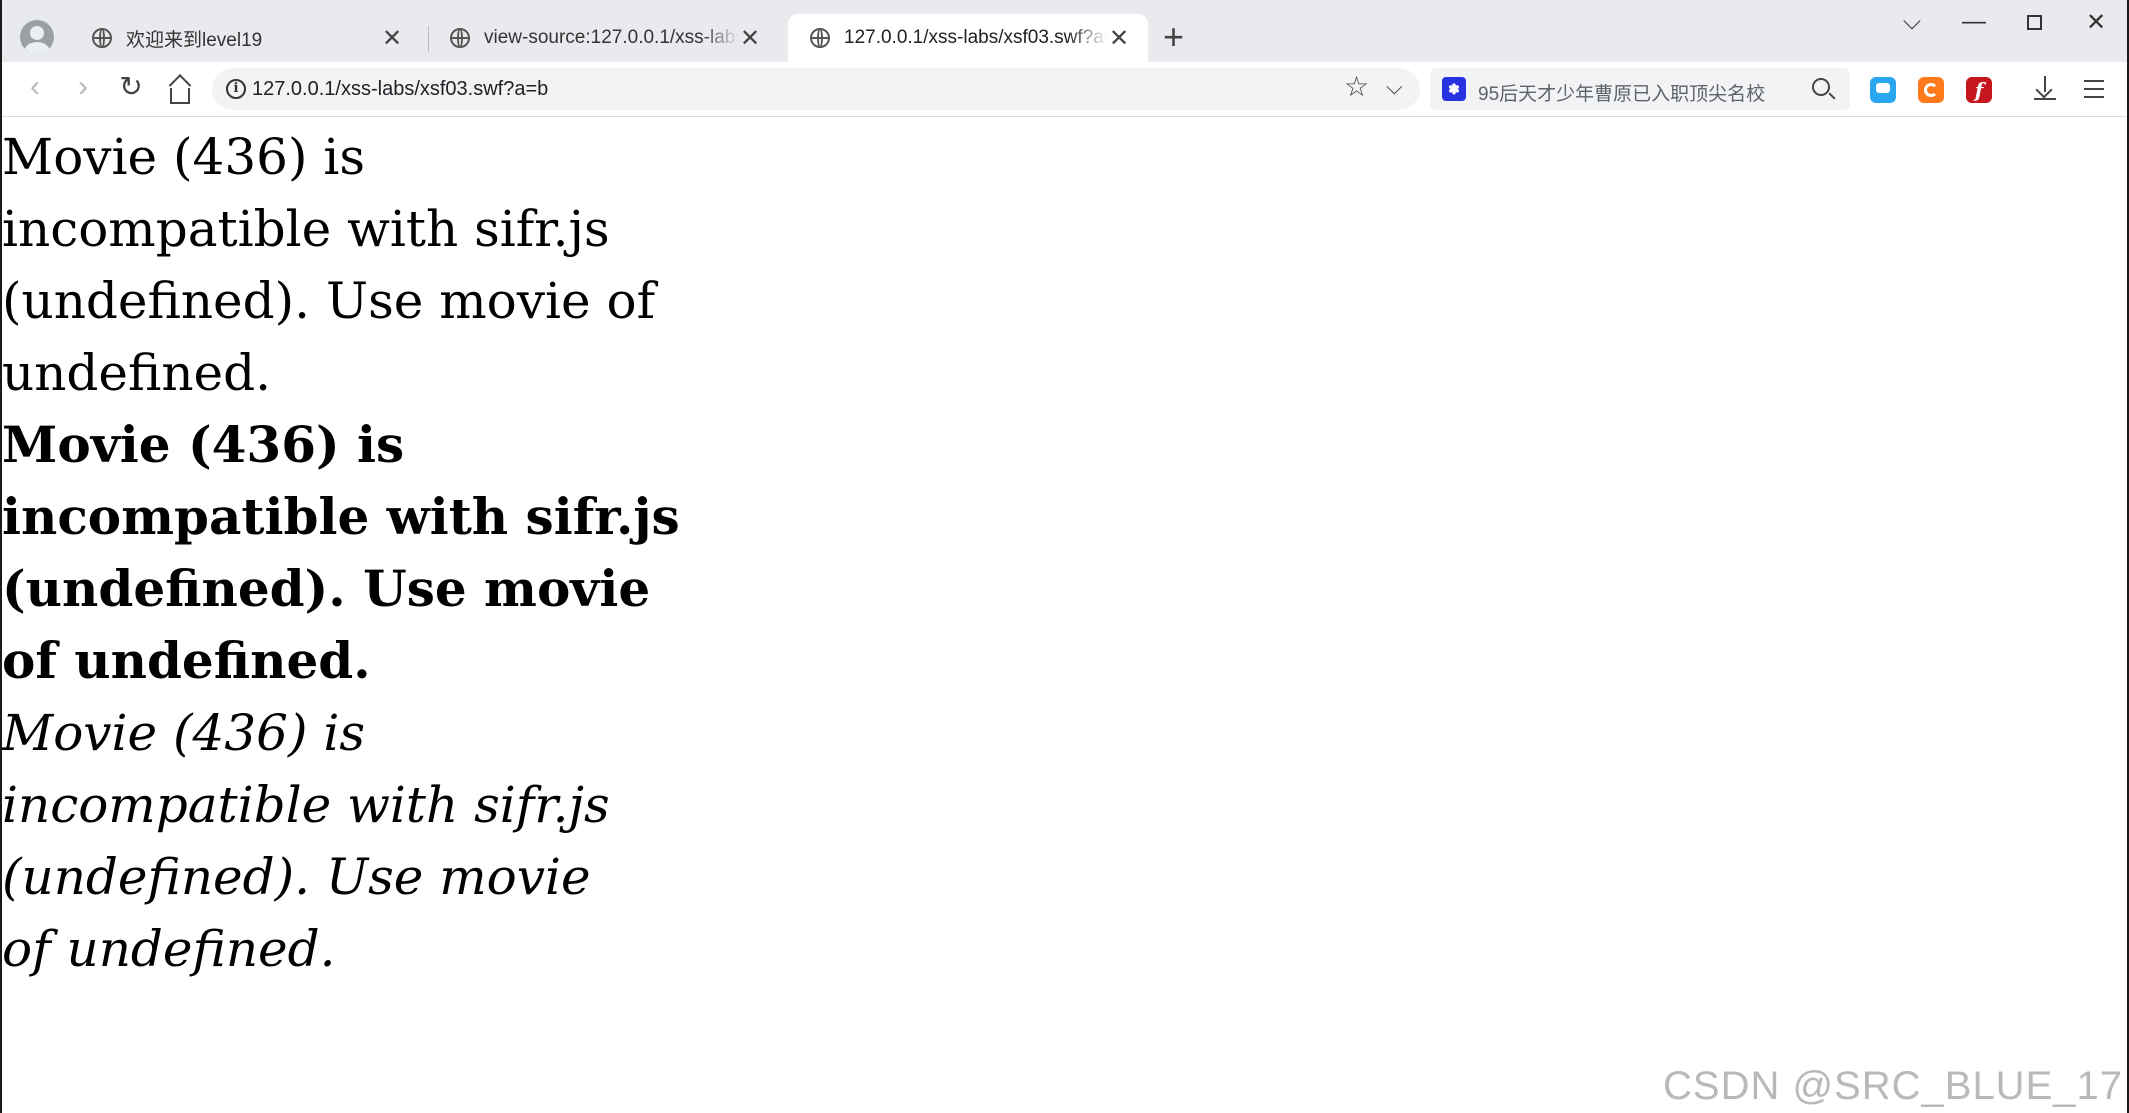  Describe the element at coordinates (37, 48) in the screenshot. I see `profile-torso` at that location.